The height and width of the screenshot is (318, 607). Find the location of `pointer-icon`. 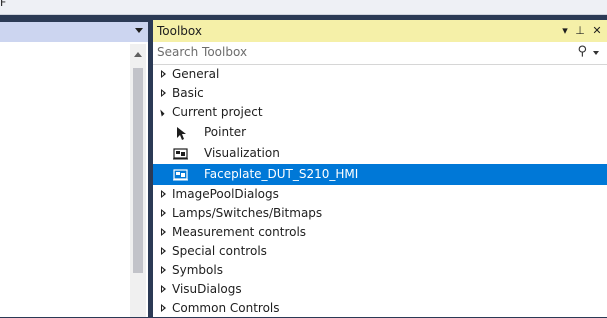

pointer-icon is located at coordinates (181, 132).